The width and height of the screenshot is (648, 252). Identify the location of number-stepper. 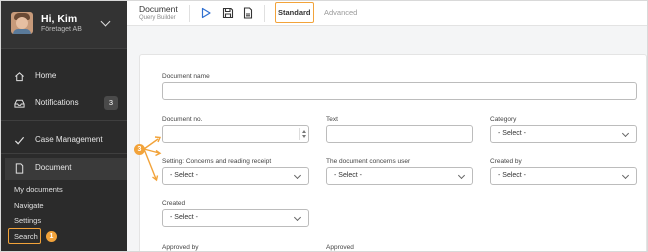
(303, 134).